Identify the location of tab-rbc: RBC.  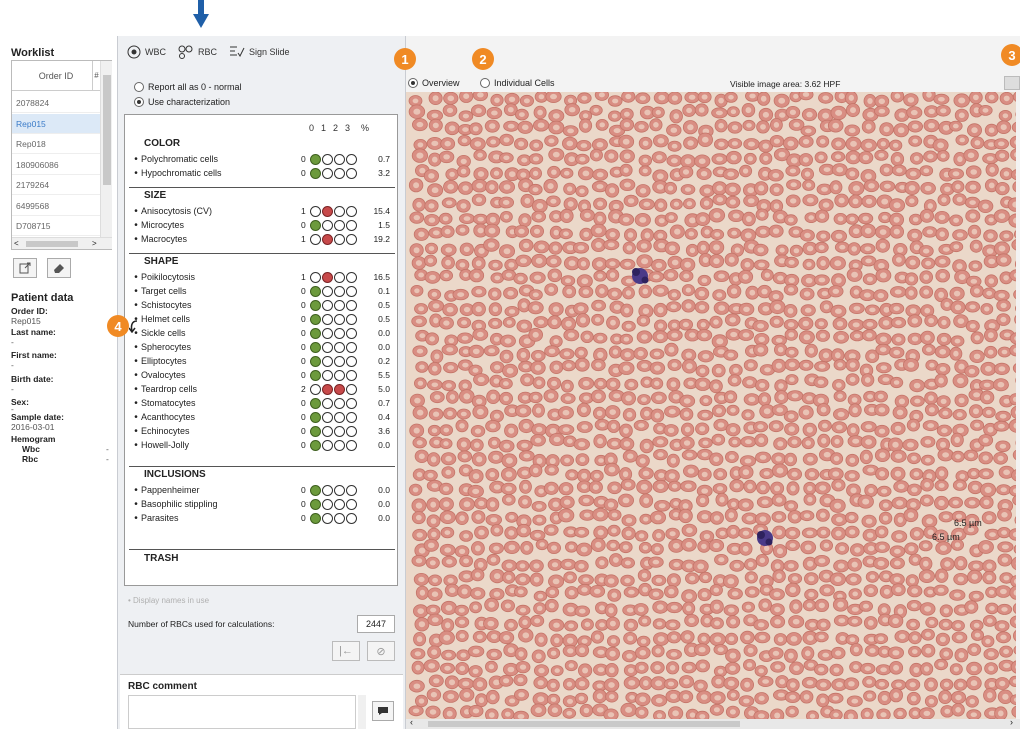
(197, 52).